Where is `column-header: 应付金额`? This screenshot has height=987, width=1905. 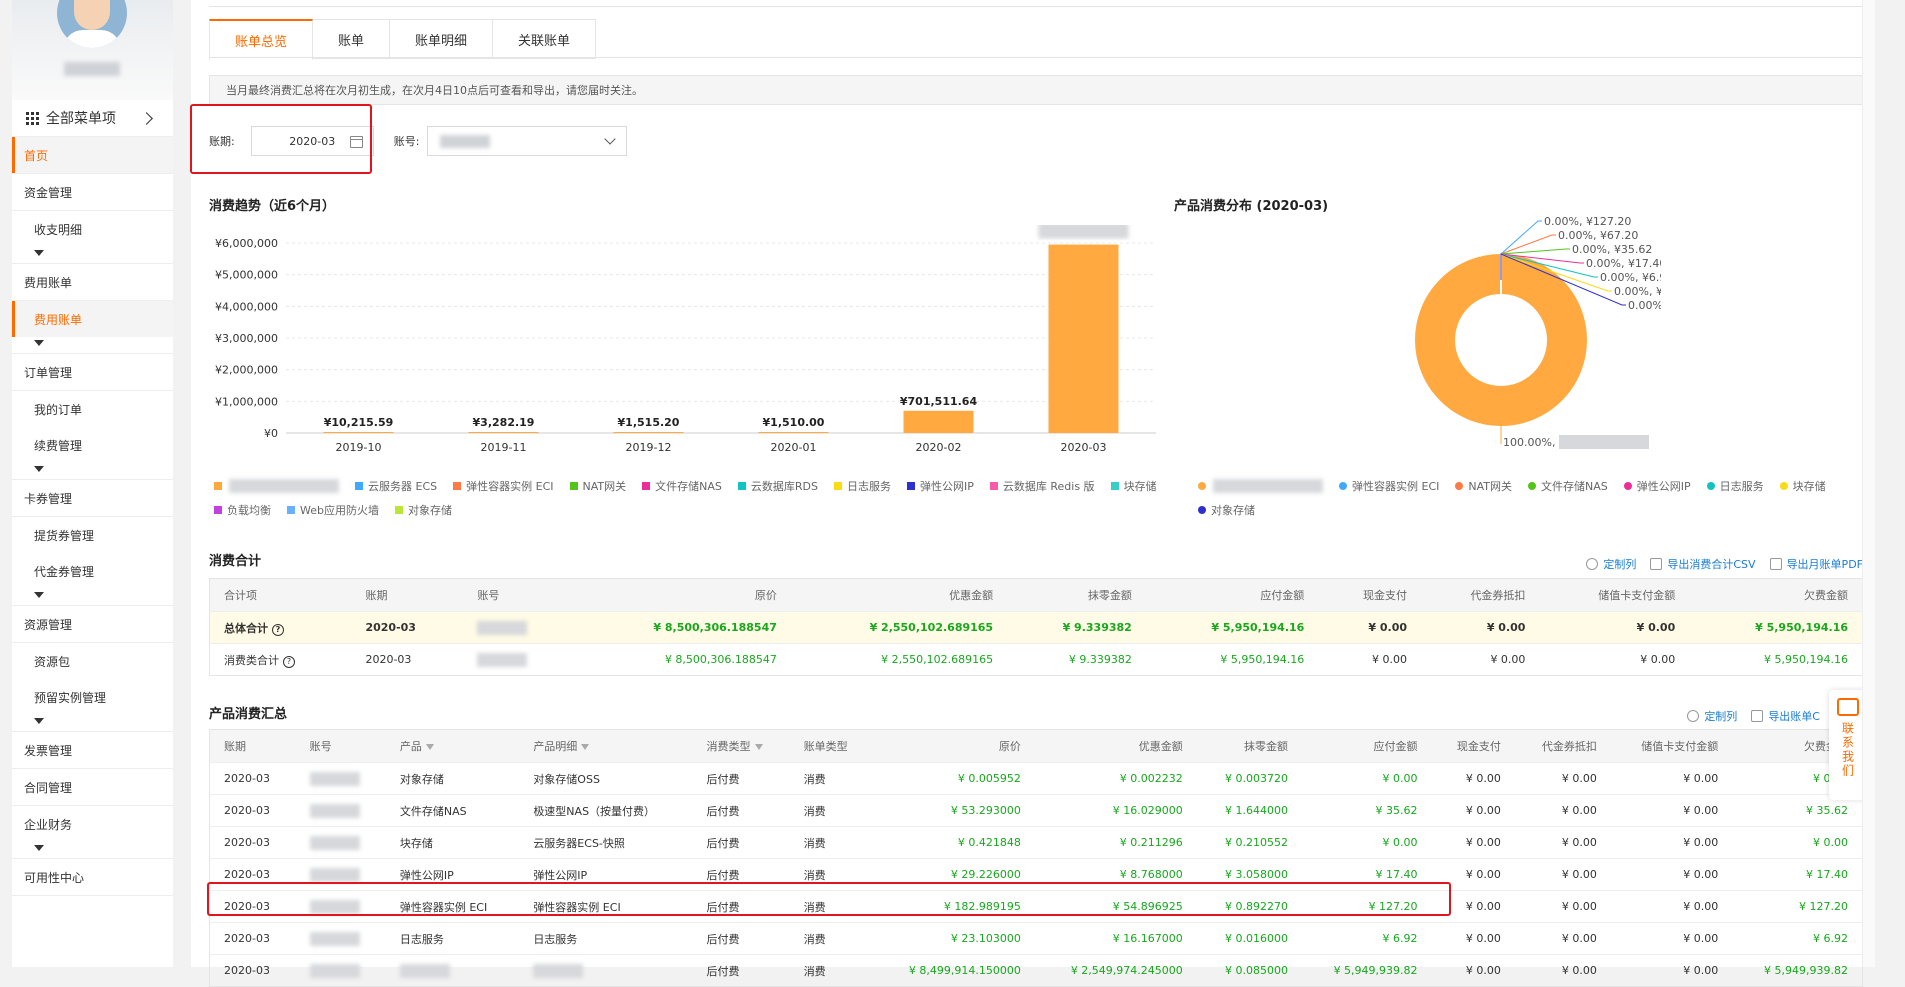
column-header: 应付金额 is located at coordinates (1232, 595).